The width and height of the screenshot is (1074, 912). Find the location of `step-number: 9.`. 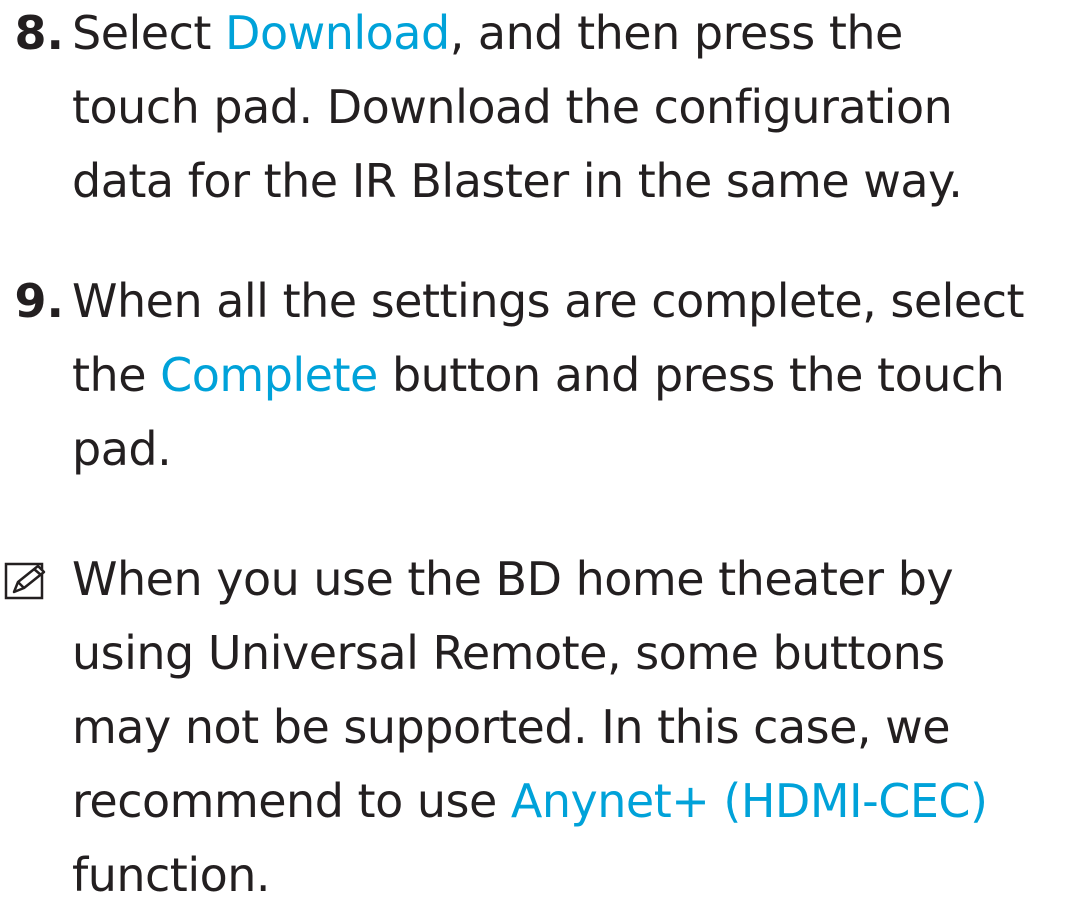

step-number: 9. is located at coordinates (39, 301).